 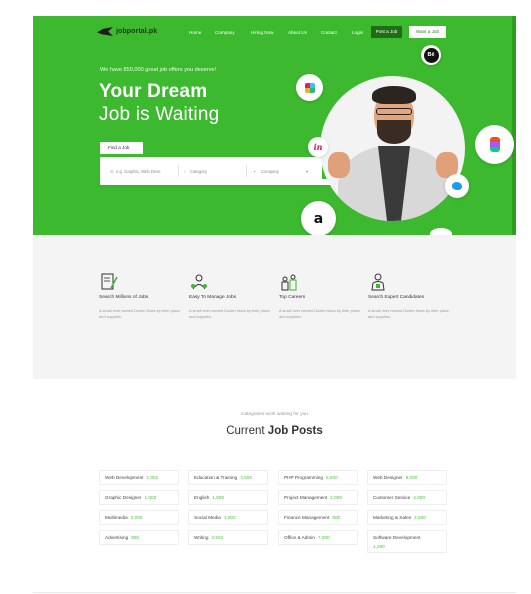 I want to click on category-select: Category, so click(x=215, y=171).